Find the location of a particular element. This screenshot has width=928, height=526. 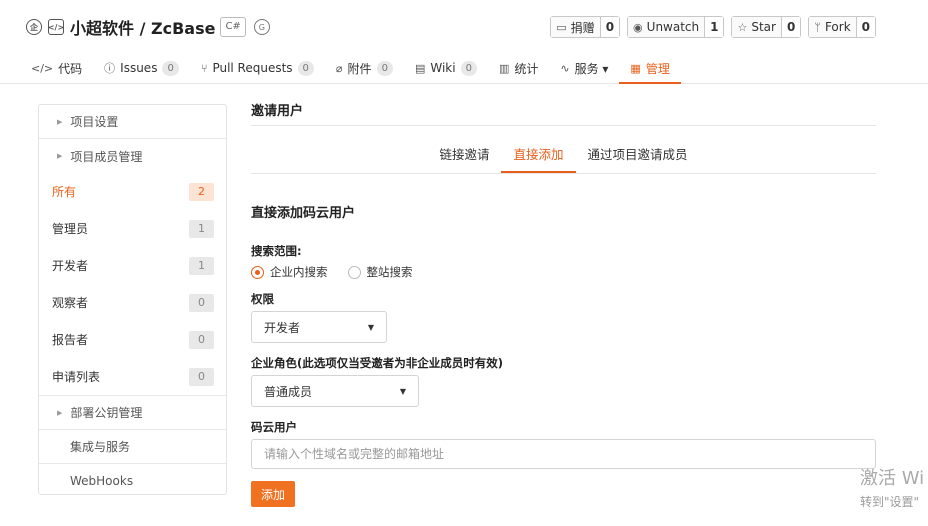

tab-label: 管理 is located at coordinates (657, 68).